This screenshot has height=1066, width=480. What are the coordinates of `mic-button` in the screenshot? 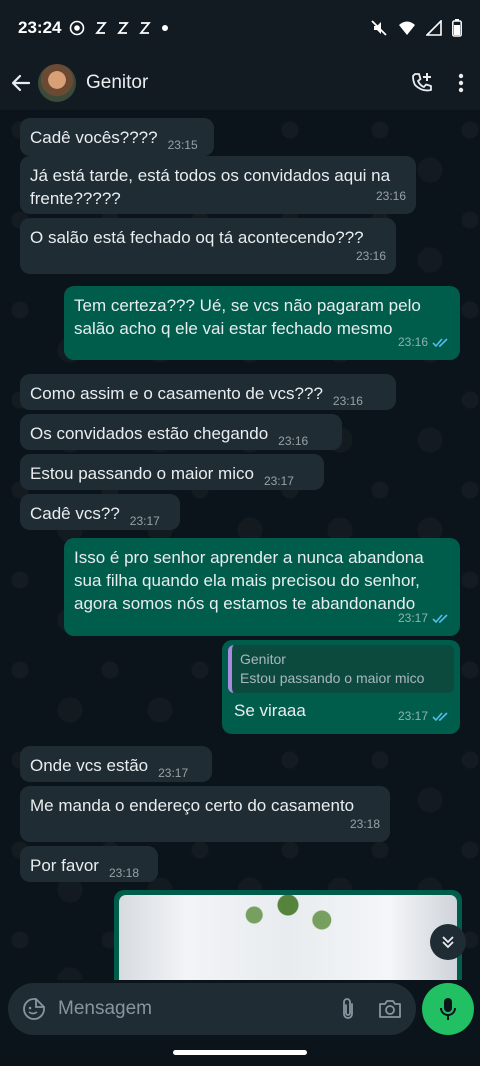 It's located at (448, 1009).